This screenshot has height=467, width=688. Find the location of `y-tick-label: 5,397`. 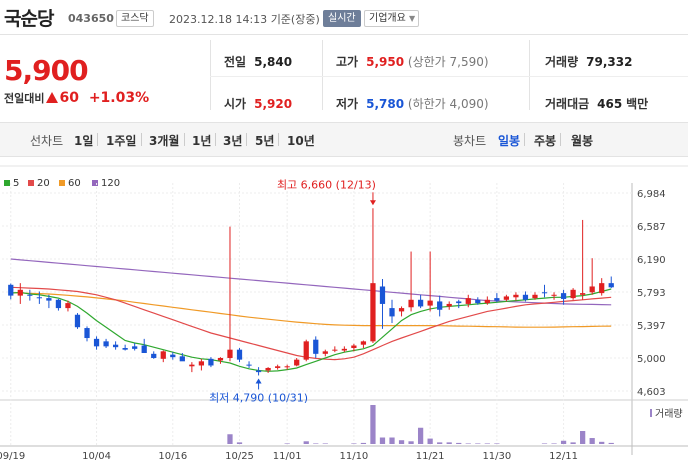

y-tick-label: 5,397 is located at coordinates (651, 326).